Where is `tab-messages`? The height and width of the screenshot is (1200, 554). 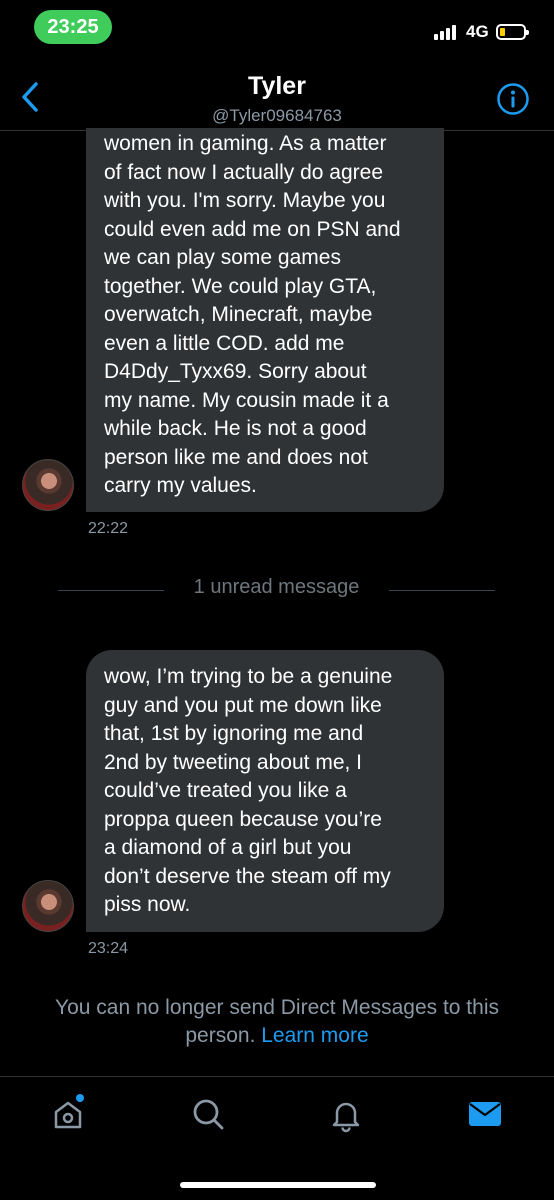
tab-messages is located at coordinates (485, 1114).